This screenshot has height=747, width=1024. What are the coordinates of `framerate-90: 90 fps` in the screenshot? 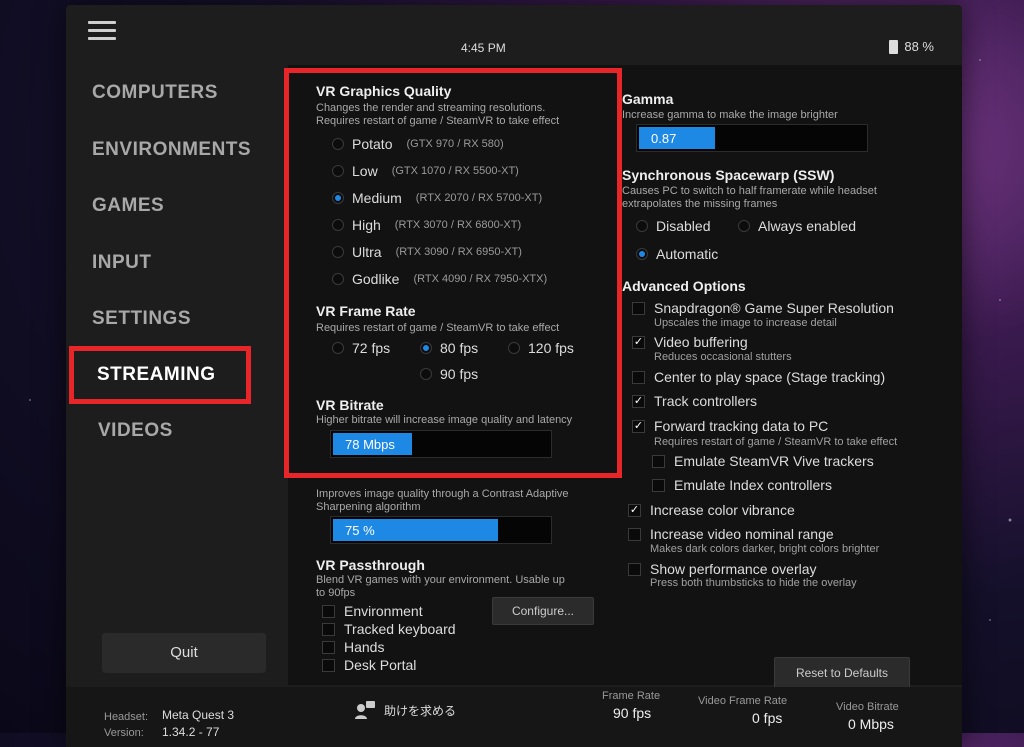 It's located at (449, 374).